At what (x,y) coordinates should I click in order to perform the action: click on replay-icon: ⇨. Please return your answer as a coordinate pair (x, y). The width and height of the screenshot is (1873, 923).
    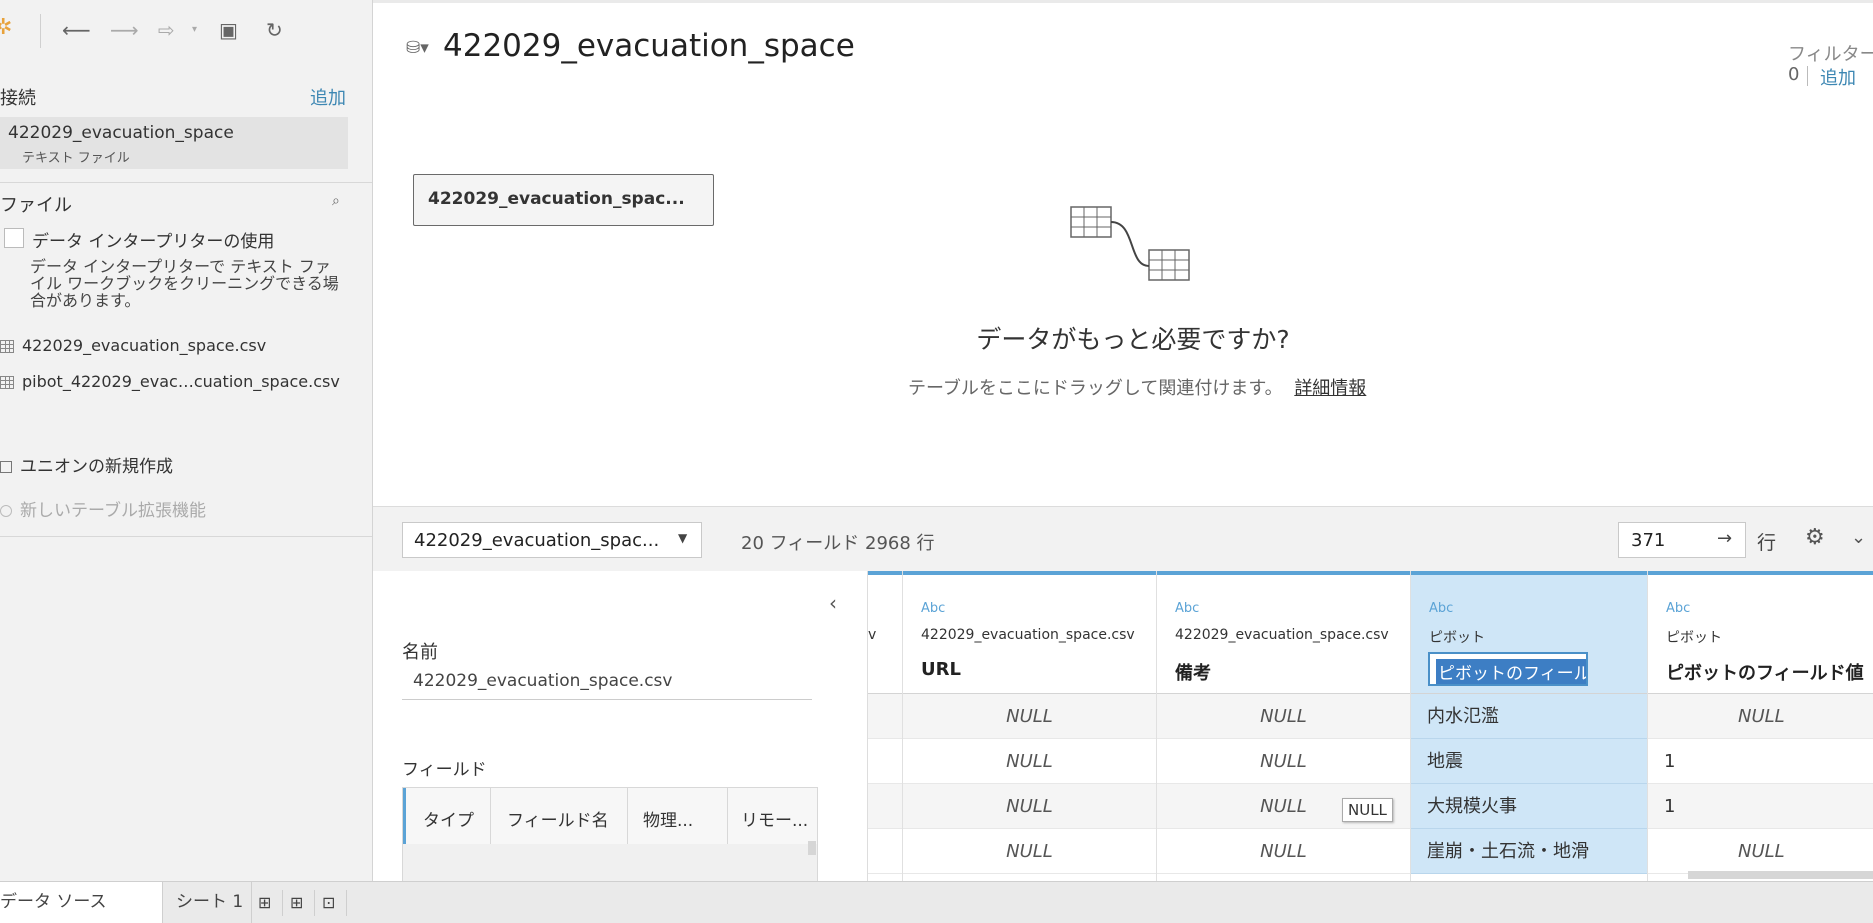
    Looking at the image, I should click on (166, 30).